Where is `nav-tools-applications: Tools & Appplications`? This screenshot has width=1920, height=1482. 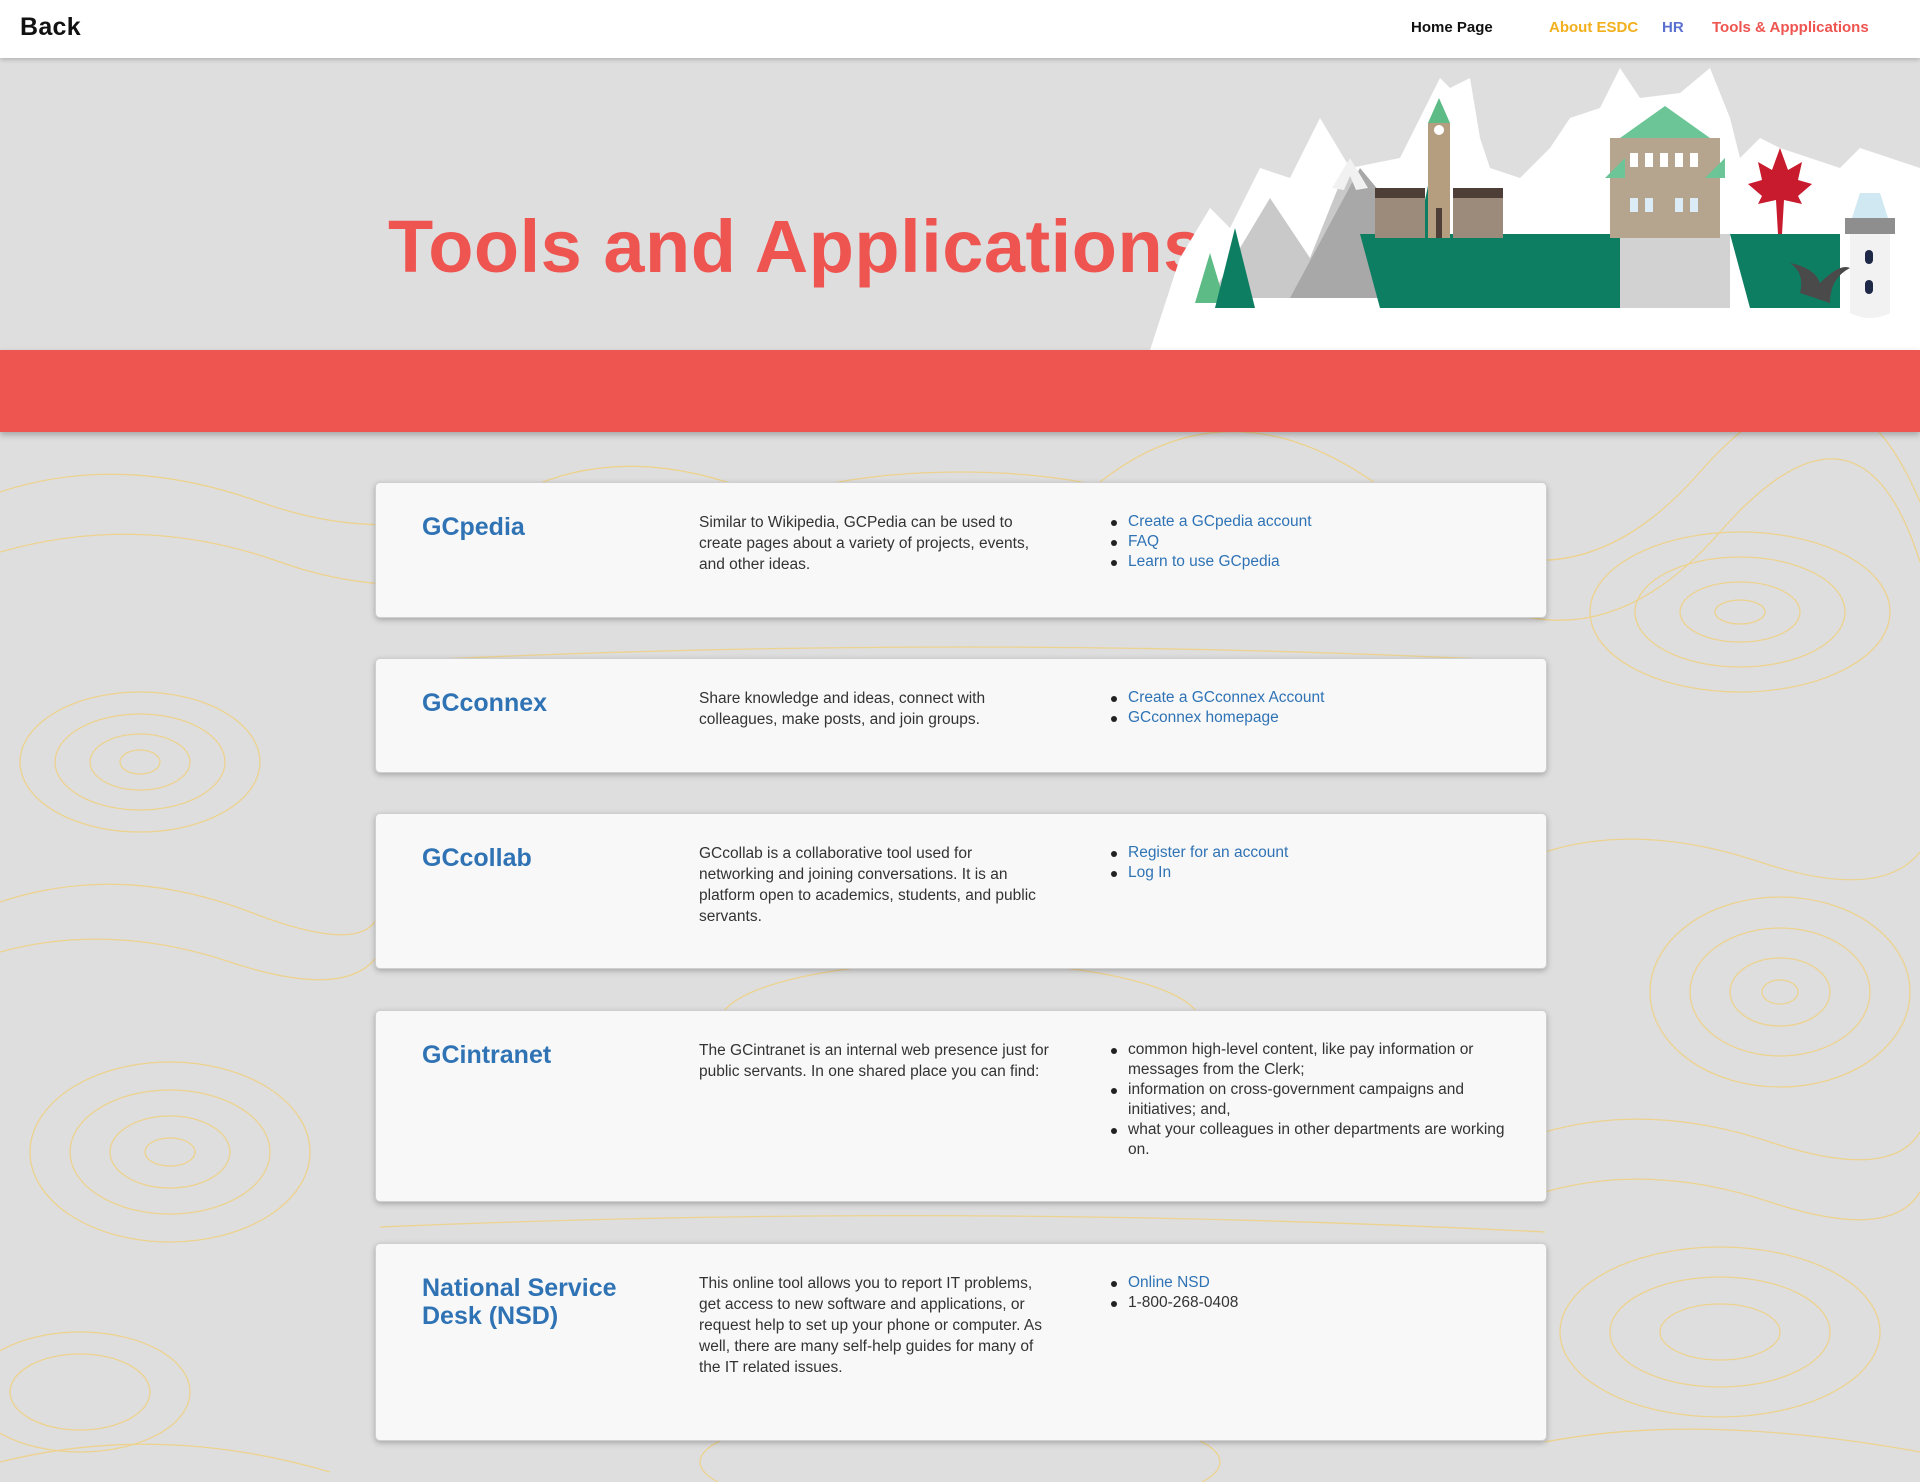
nav-tools-applications: Tools & Appplications is located at coordinates (1790, 27).